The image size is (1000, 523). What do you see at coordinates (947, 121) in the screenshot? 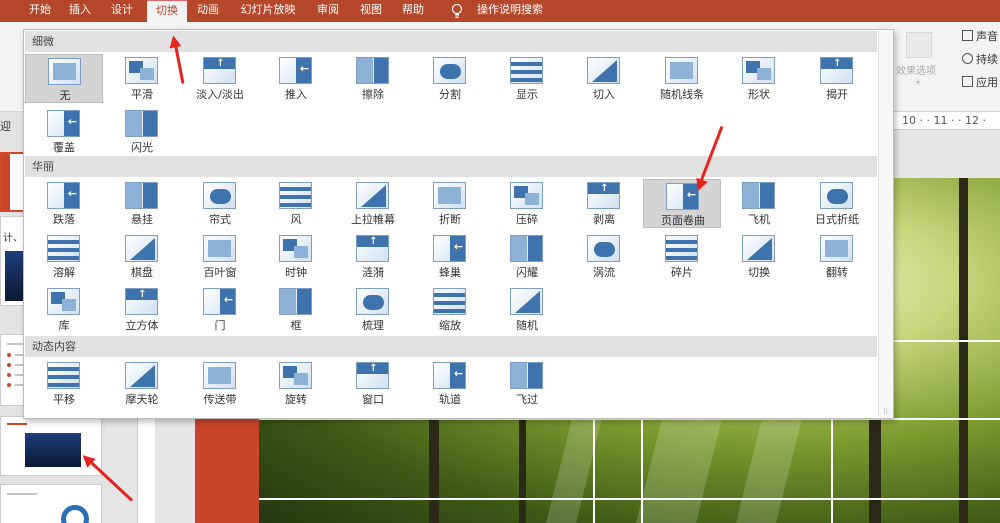
I see `horizontal-ruler: 10 · · 11 · · 12 ·` at bounding box center [947, 121].